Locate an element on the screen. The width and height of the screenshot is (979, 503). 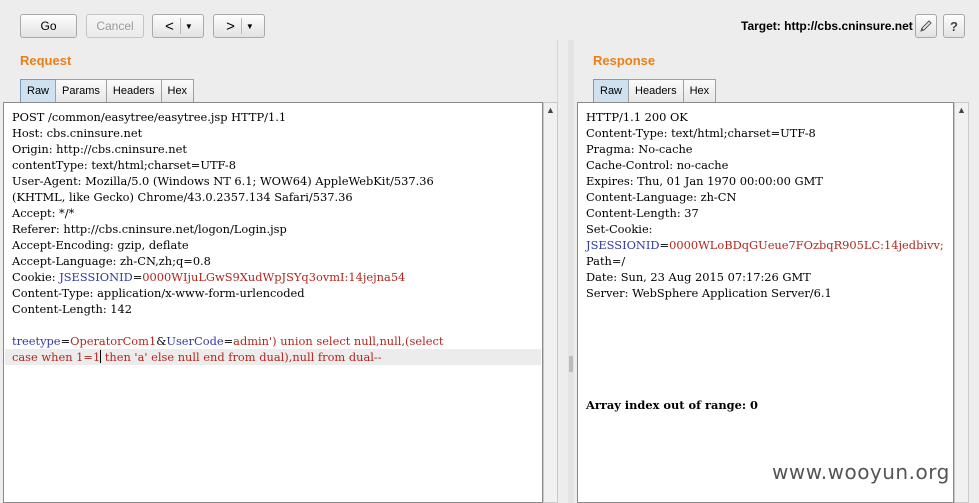
code-text: OperatorCom1 is located at coordinates (113, 341).